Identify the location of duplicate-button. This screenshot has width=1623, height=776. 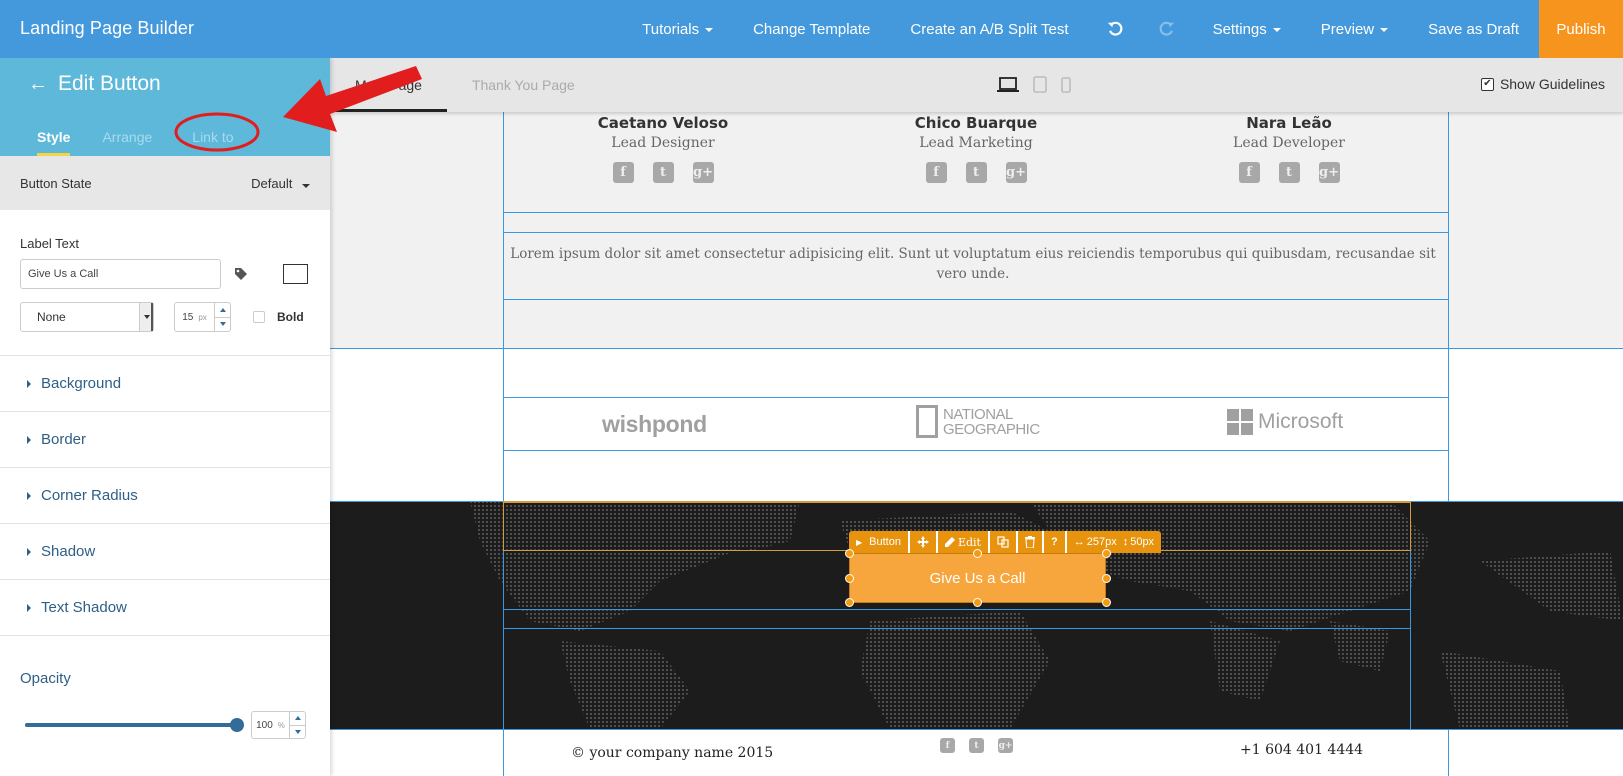
(1004, 542).